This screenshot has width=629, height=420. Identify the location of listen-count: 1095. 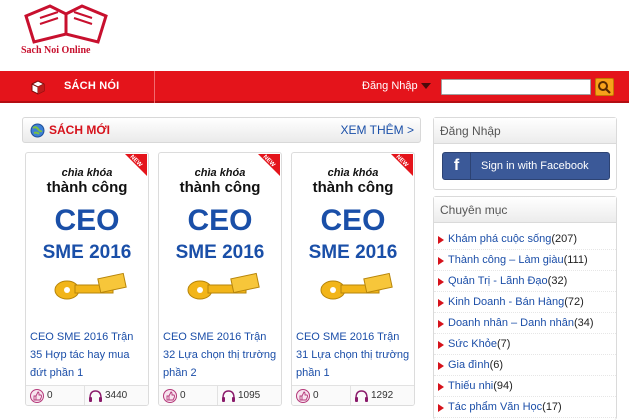
(249, 395).